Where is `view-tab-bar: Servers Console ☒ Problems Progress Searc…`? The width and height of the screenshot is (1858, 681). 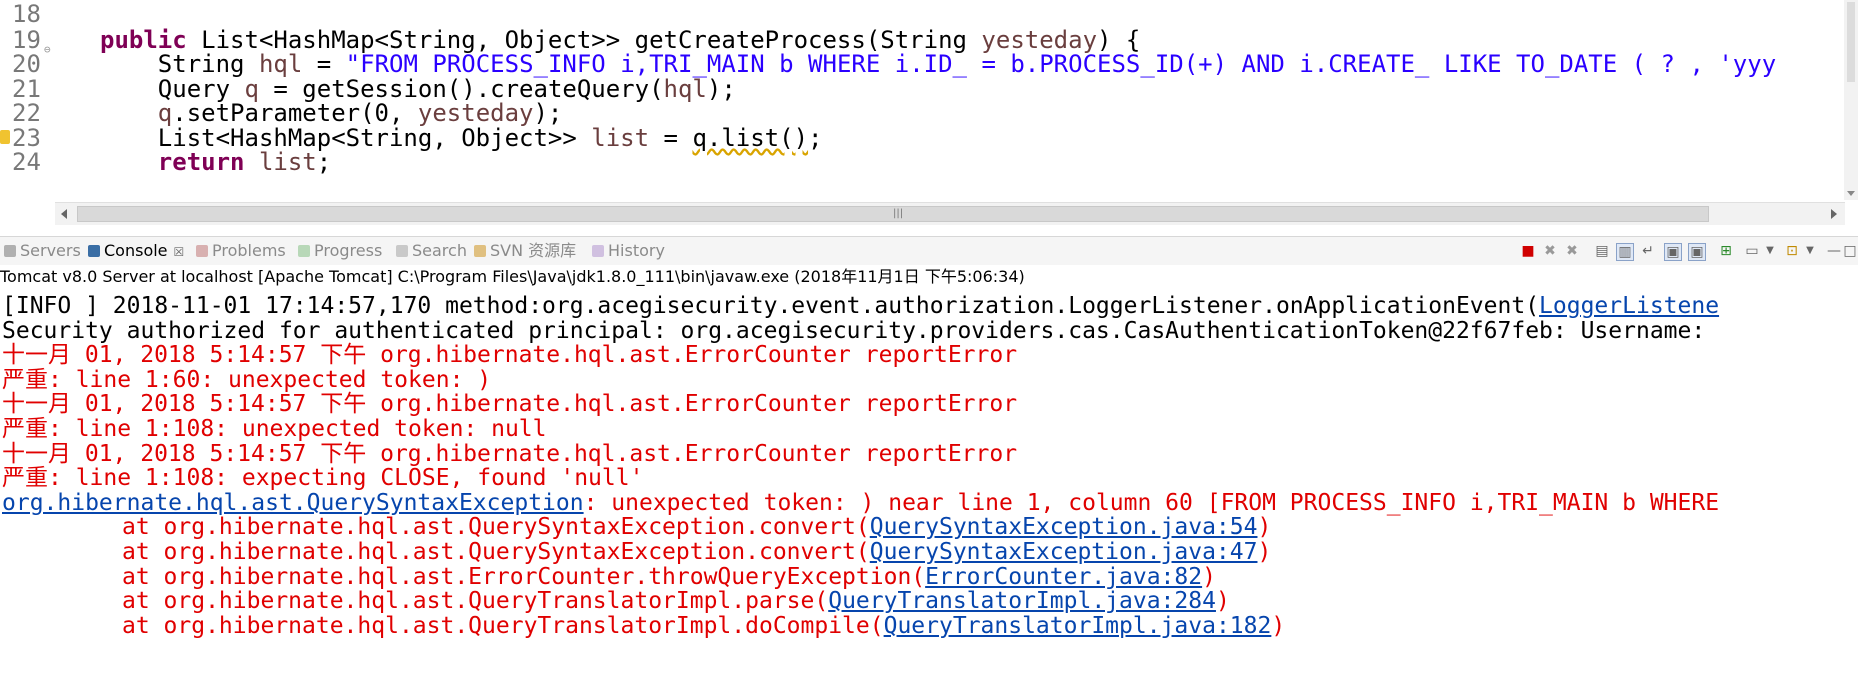 view-tab-bar: Servers Console ☒ Problems Progress Searc… is located at coordinates (929, 250).